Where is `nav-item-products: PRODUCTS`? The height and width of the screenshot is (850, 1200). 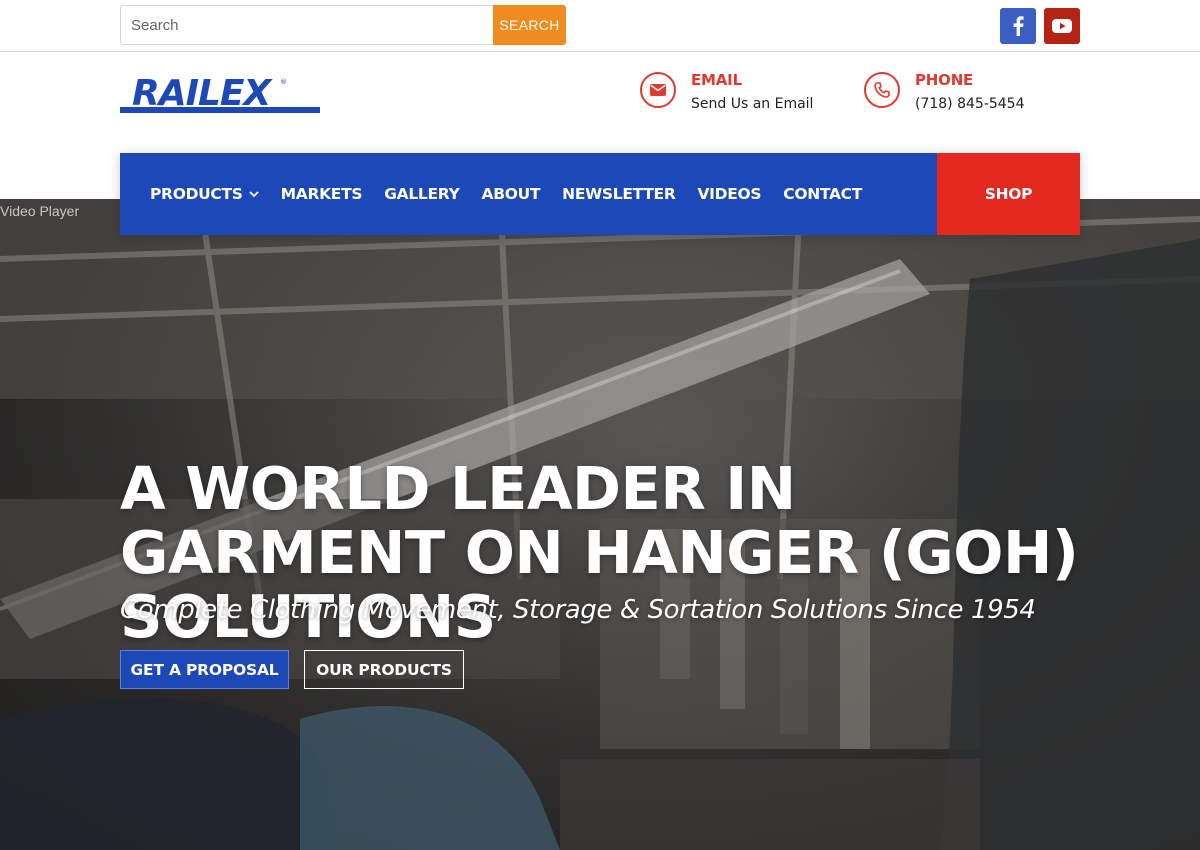 nav-item-products: PRODUCTS is located at coordinates (204, 194).